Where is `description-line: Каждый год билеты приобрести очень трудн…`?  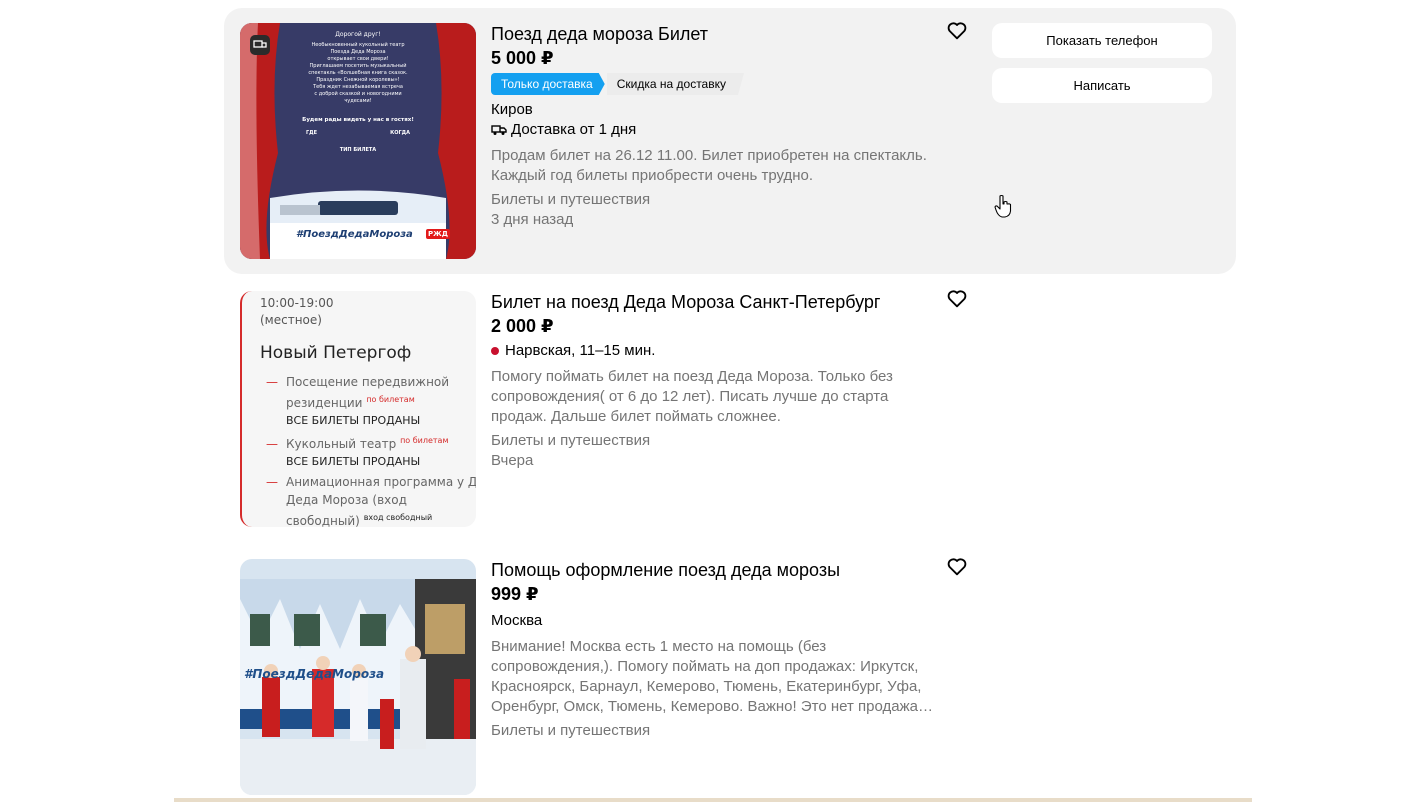
description-line: Каждый год билеты приобрести очень трудн… is located at coordinates (652, 175).